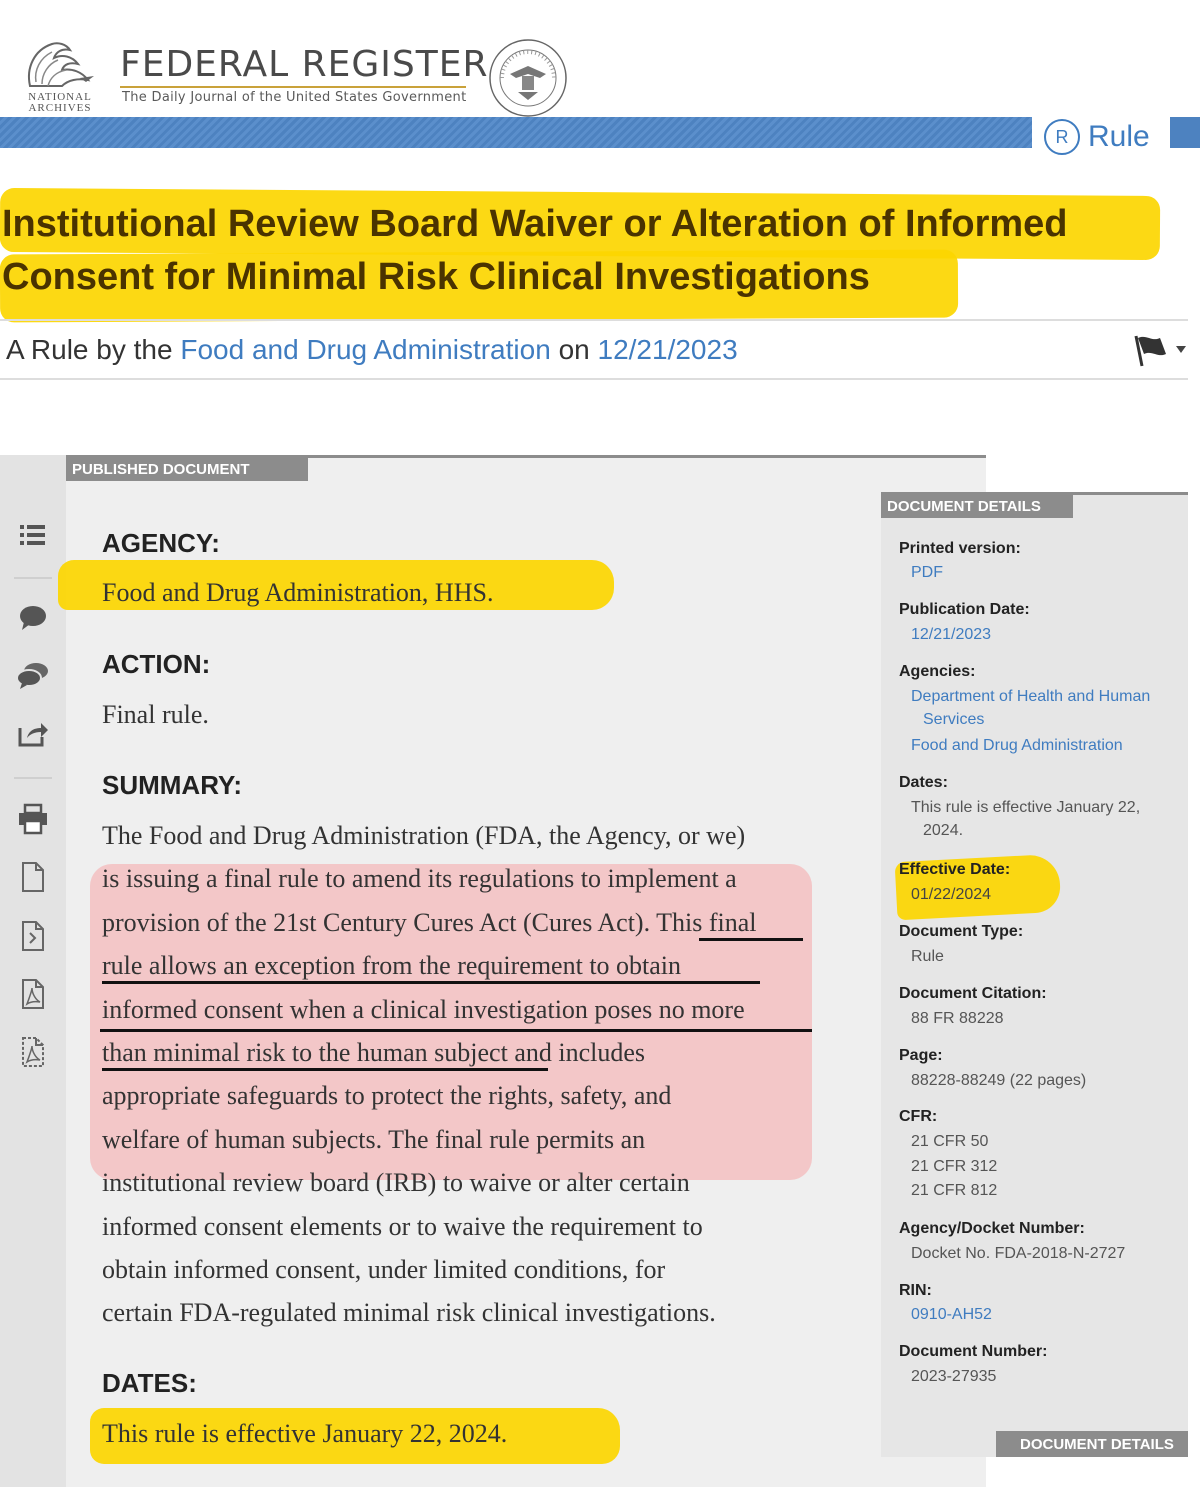 The height and width of the screenshot is (1487, 1200). I want to click on site-title: FEDERAL REGISTER, so click(304, 64).